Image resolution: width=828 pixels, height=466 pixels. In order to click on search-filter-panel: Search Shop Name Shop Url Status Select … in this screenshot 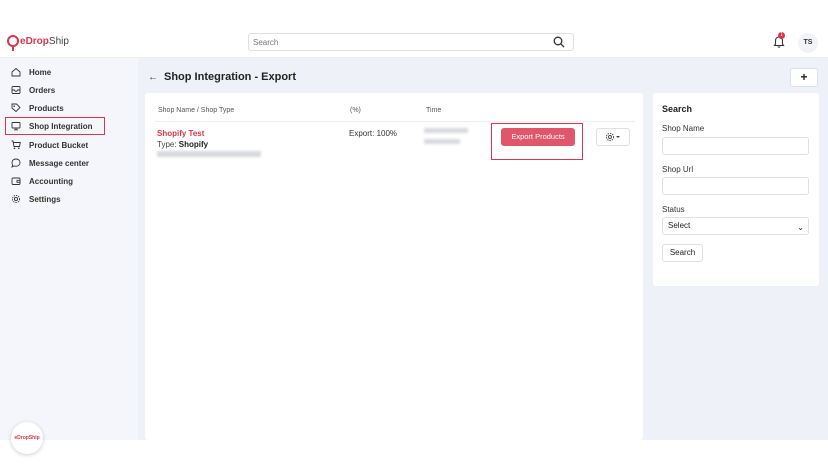, I will do `click(736, 189)`.